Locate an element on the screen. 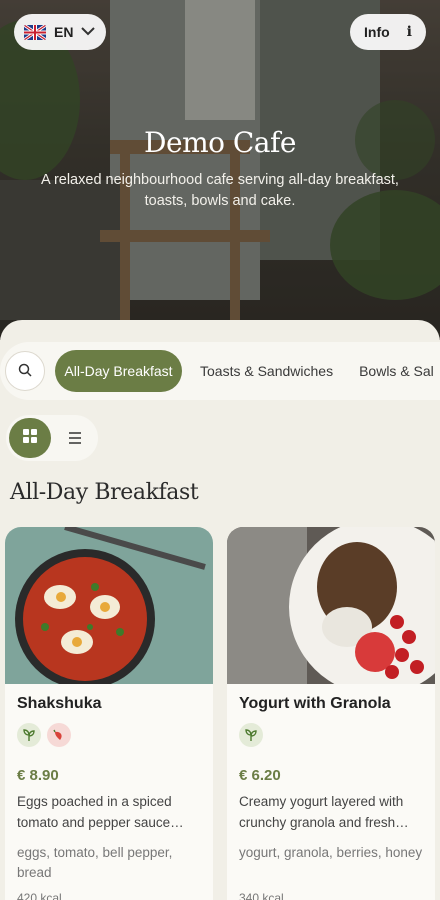 This screenshot has width=440, height=900. chevron-down-icon is located at coordinates (88, 32).